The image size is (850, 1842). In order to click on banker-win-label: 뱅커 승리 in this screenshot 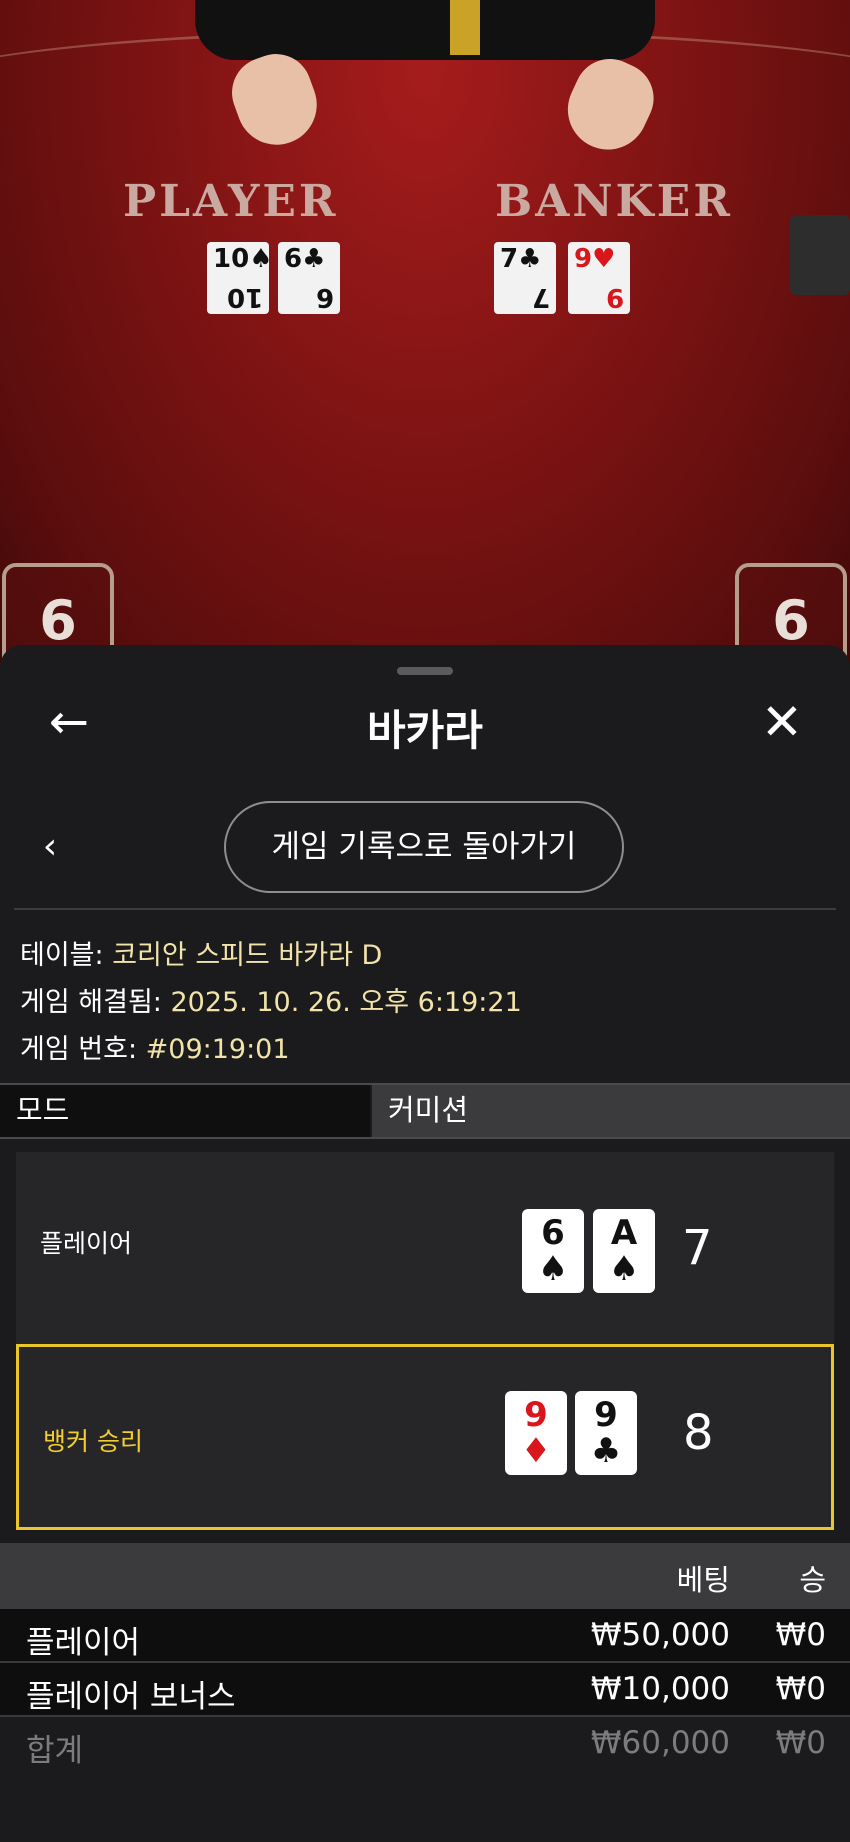, I will do `click(93, 1441)`.